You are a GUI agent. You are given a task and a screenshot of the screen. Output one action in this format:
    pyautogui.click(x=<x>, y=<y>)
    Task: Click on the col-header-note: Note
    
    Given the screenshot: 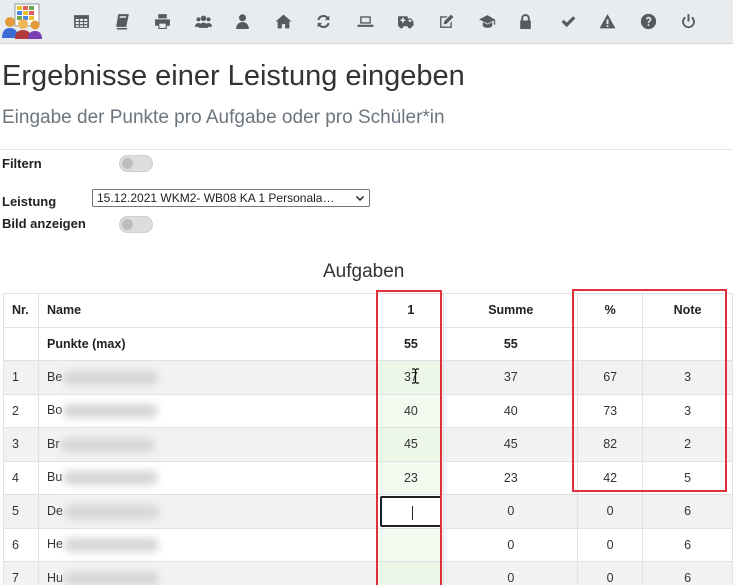 What is the action you would take?
    pyautogui.click(x=687, y=310)
    